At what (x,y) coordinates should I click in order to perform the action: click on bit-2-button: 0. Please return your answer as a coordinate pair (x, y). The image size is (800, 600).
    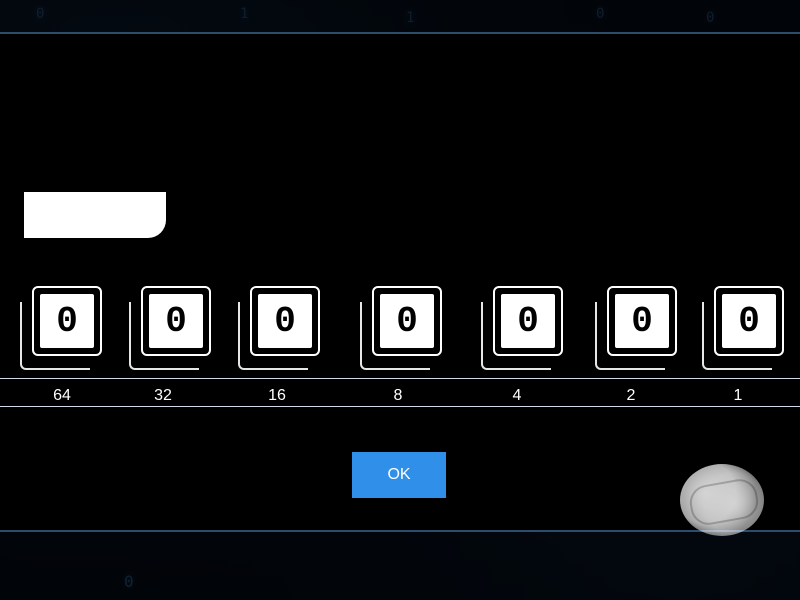
    Looking at the image, I should click on (636, 328).